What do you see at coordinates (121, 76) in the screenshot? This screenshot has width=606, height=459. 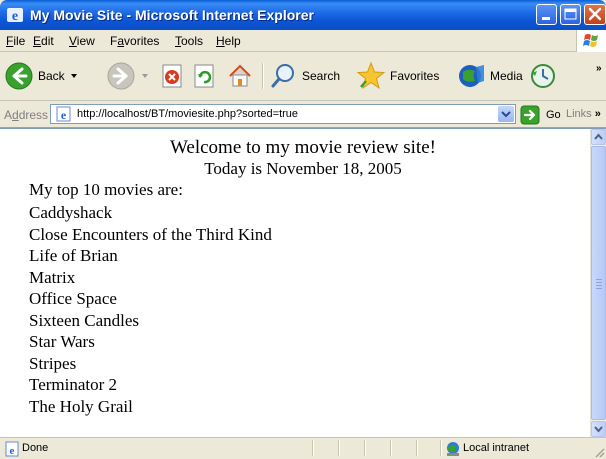 I see `forward-arrow-icon` at bounding box center [121, 76].